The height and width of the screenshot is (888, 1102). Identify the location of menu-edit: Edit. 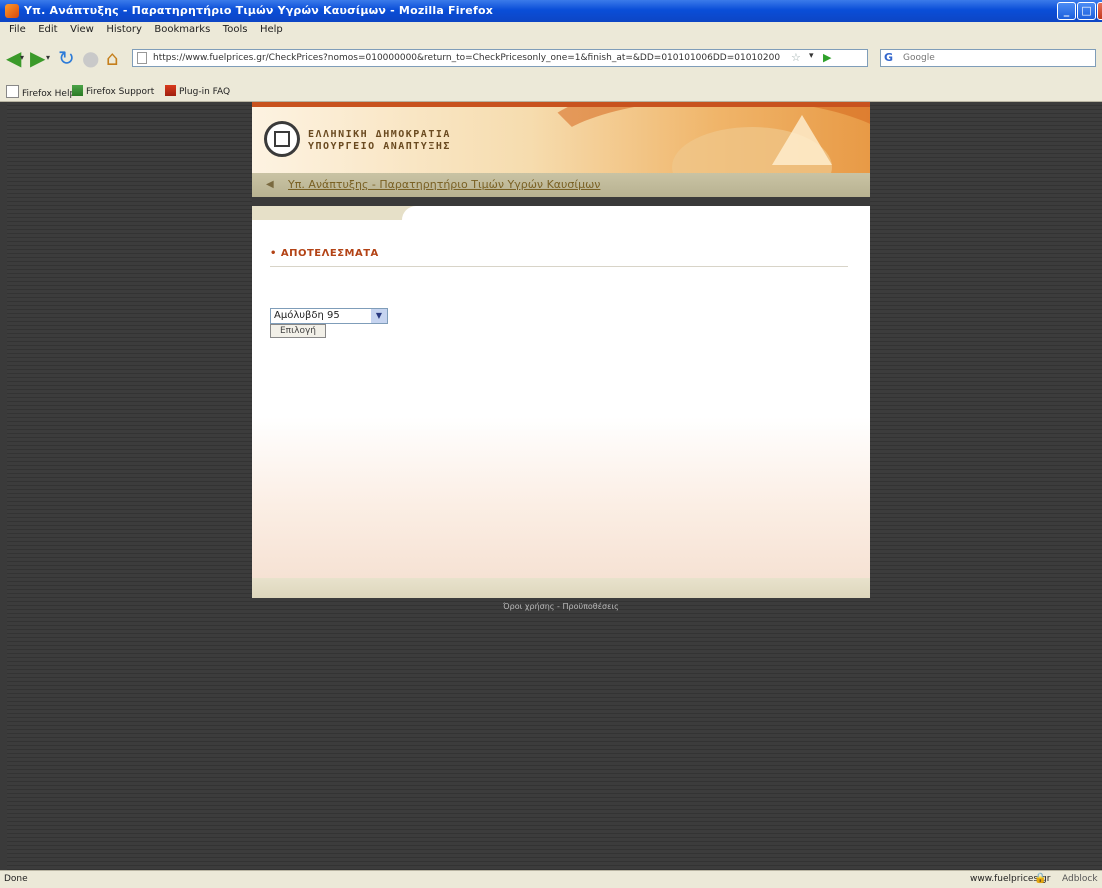
(47, 29).